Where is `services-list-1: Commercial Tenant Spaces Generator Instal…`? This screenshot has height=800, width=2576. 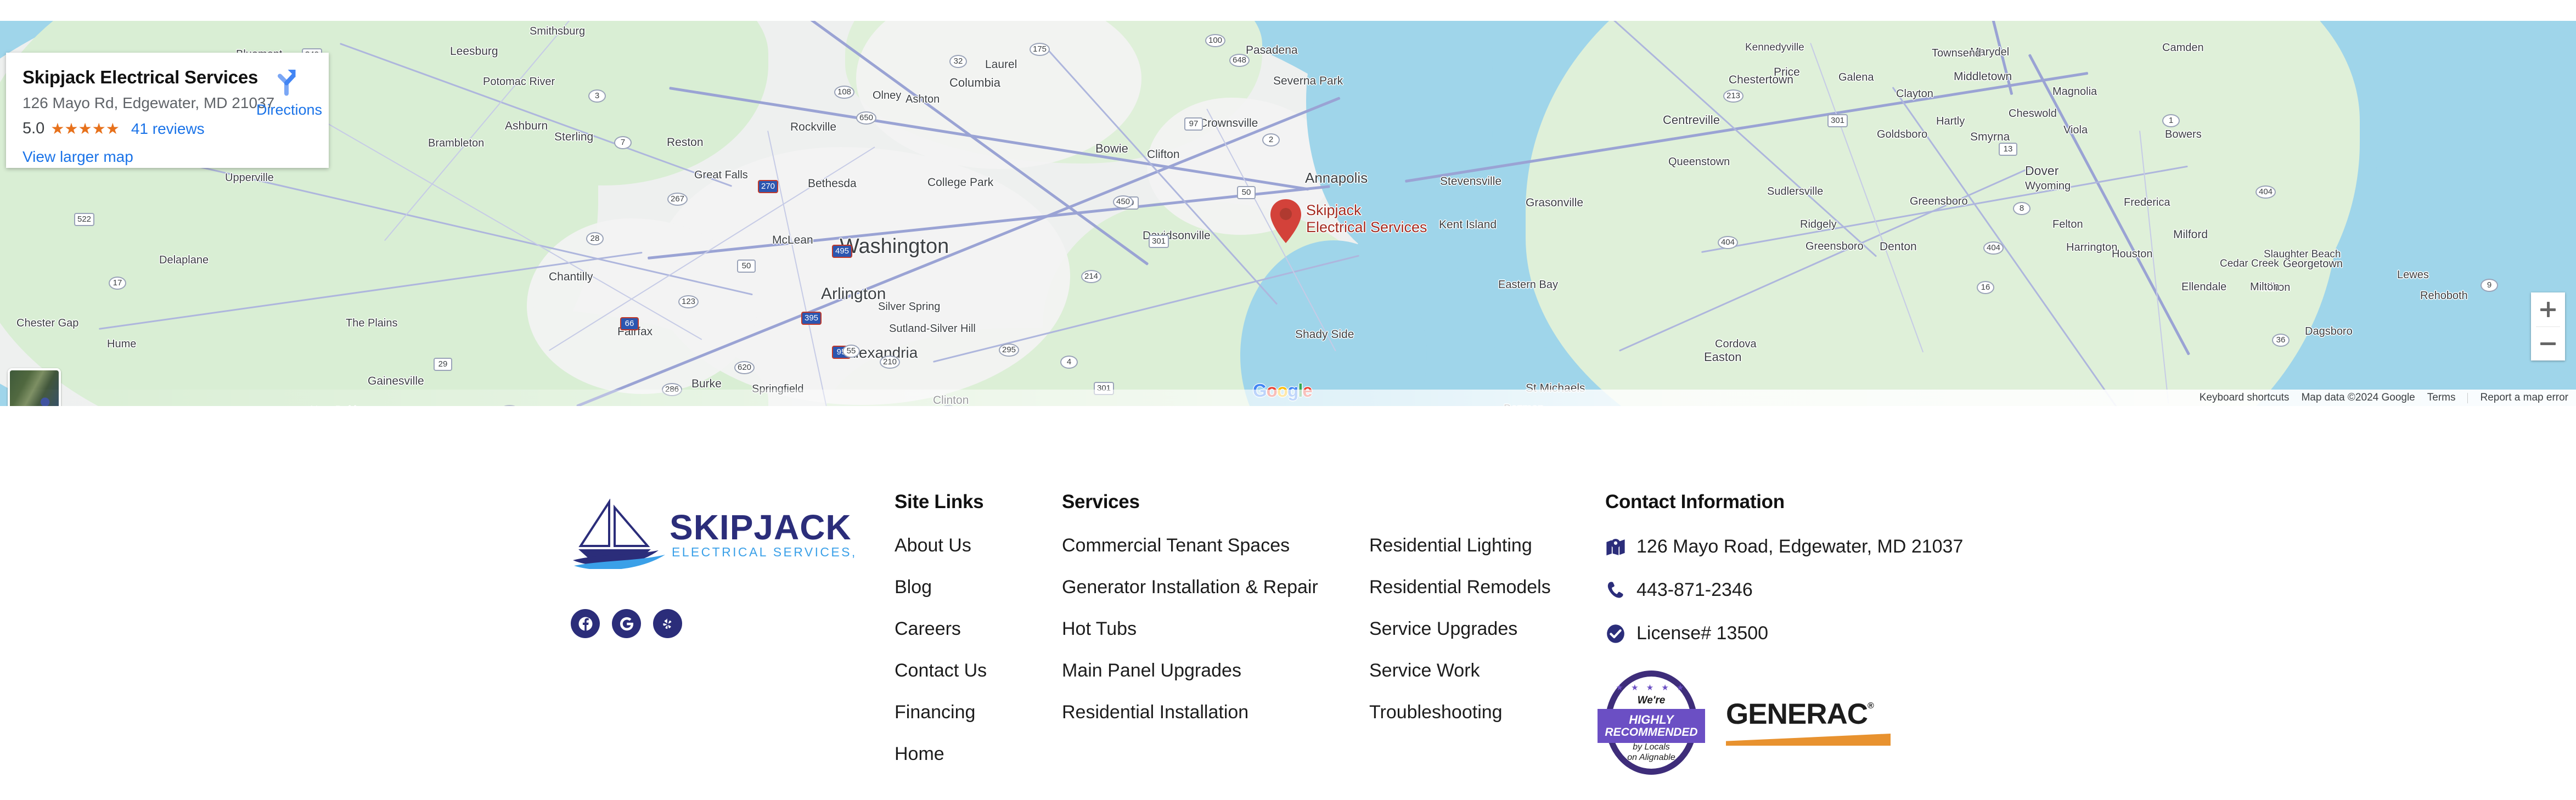 services-list-1: Commercial Tenant Spaces Generator Instal… is located at coordinates (1216, 629).